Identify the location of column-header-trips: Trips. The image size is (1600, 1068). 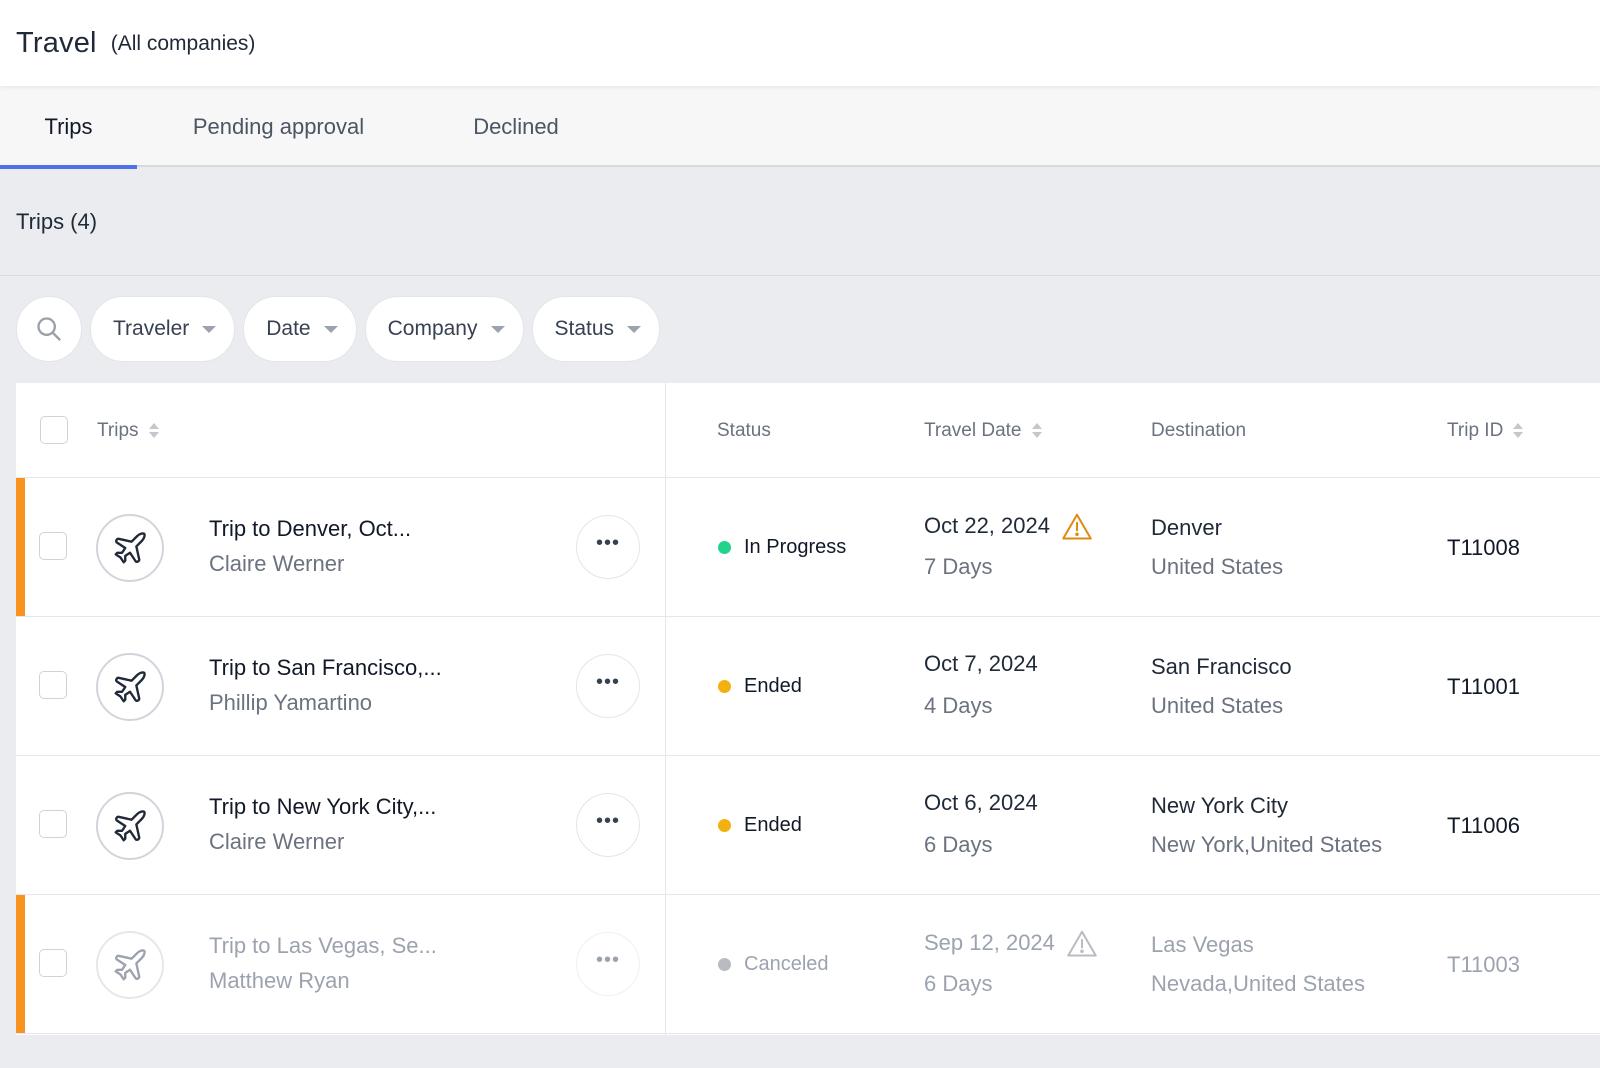
(128, 430).